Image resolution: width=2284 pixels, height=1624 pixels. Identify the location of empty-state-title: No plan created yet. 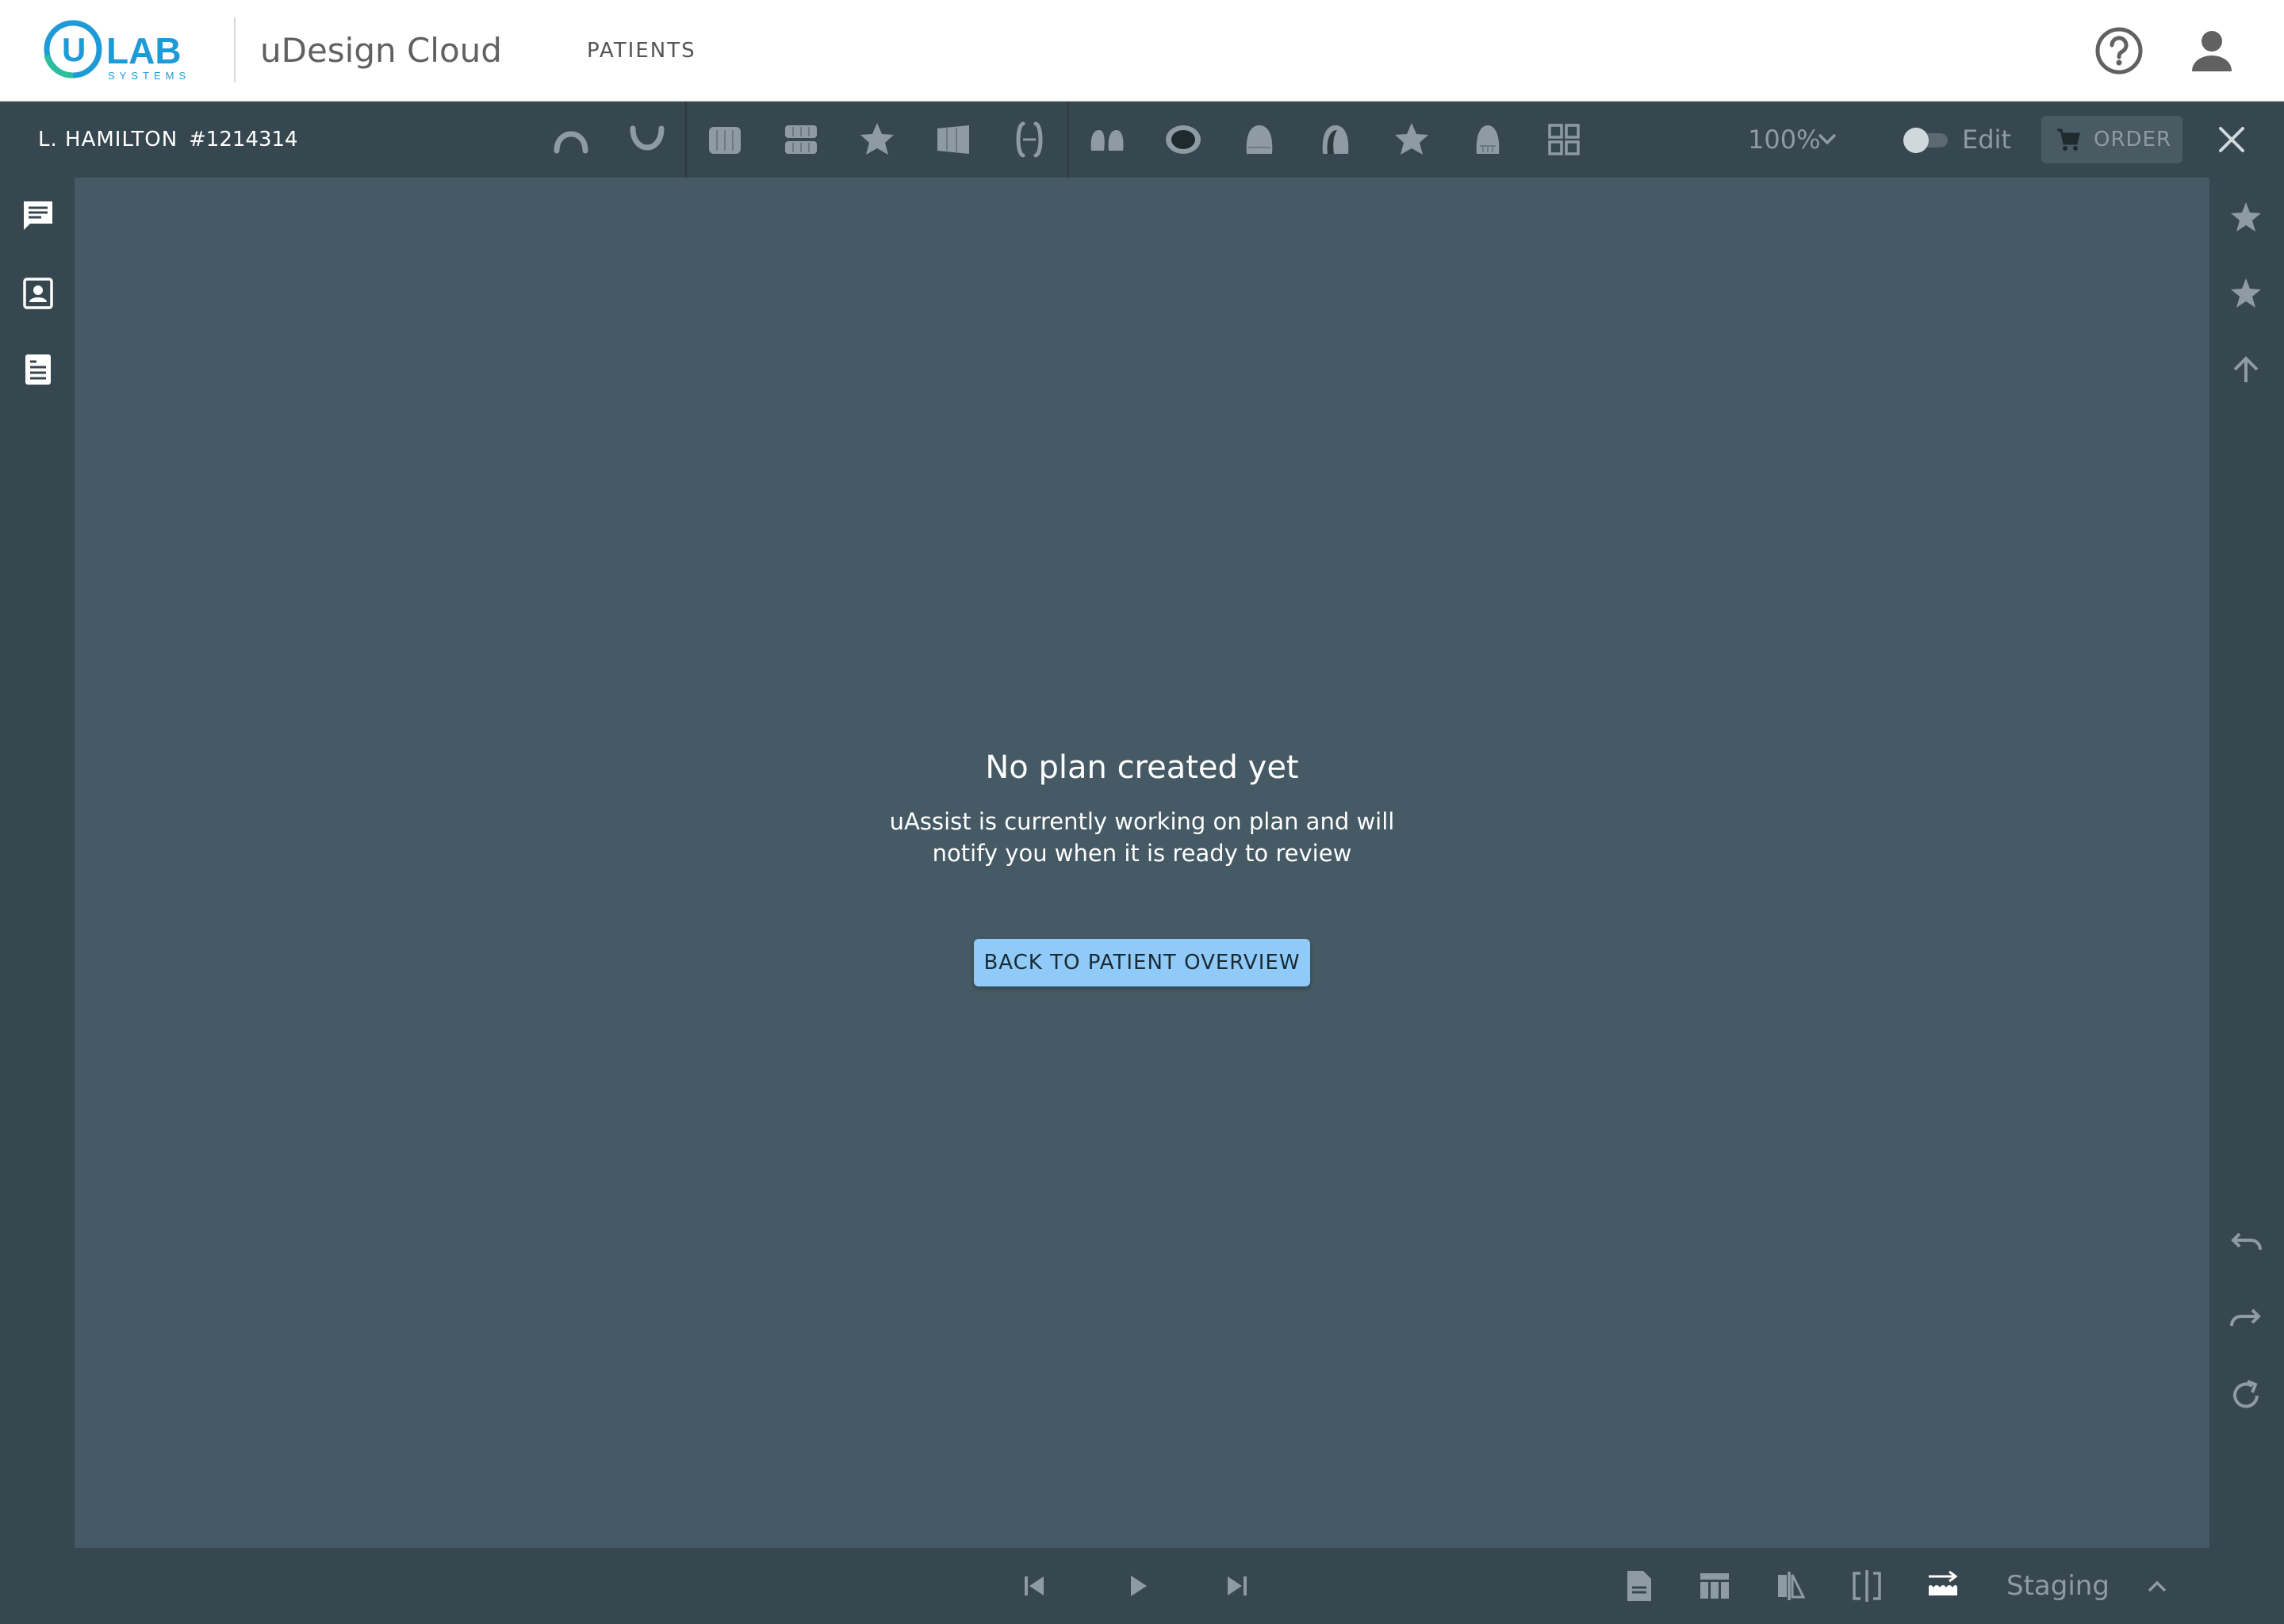
(1142, 767).